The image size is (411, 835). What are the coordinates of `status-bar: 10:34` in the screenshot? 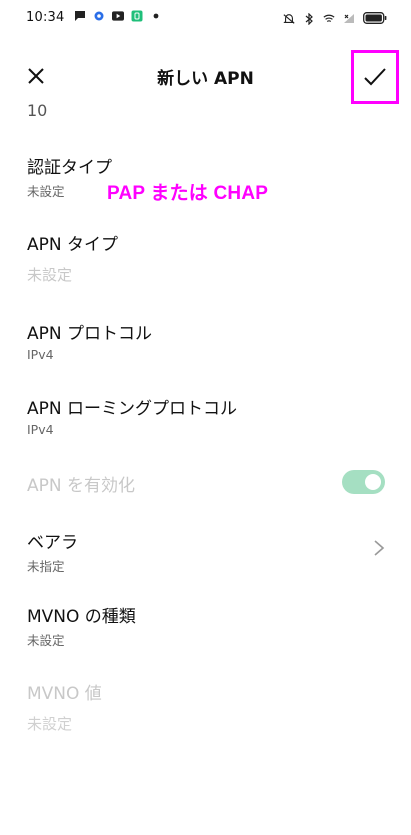 It's located at (205, 18).